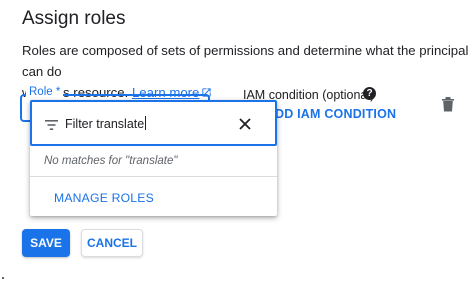  I want to click on filter-value: translate, so click(120, 124).